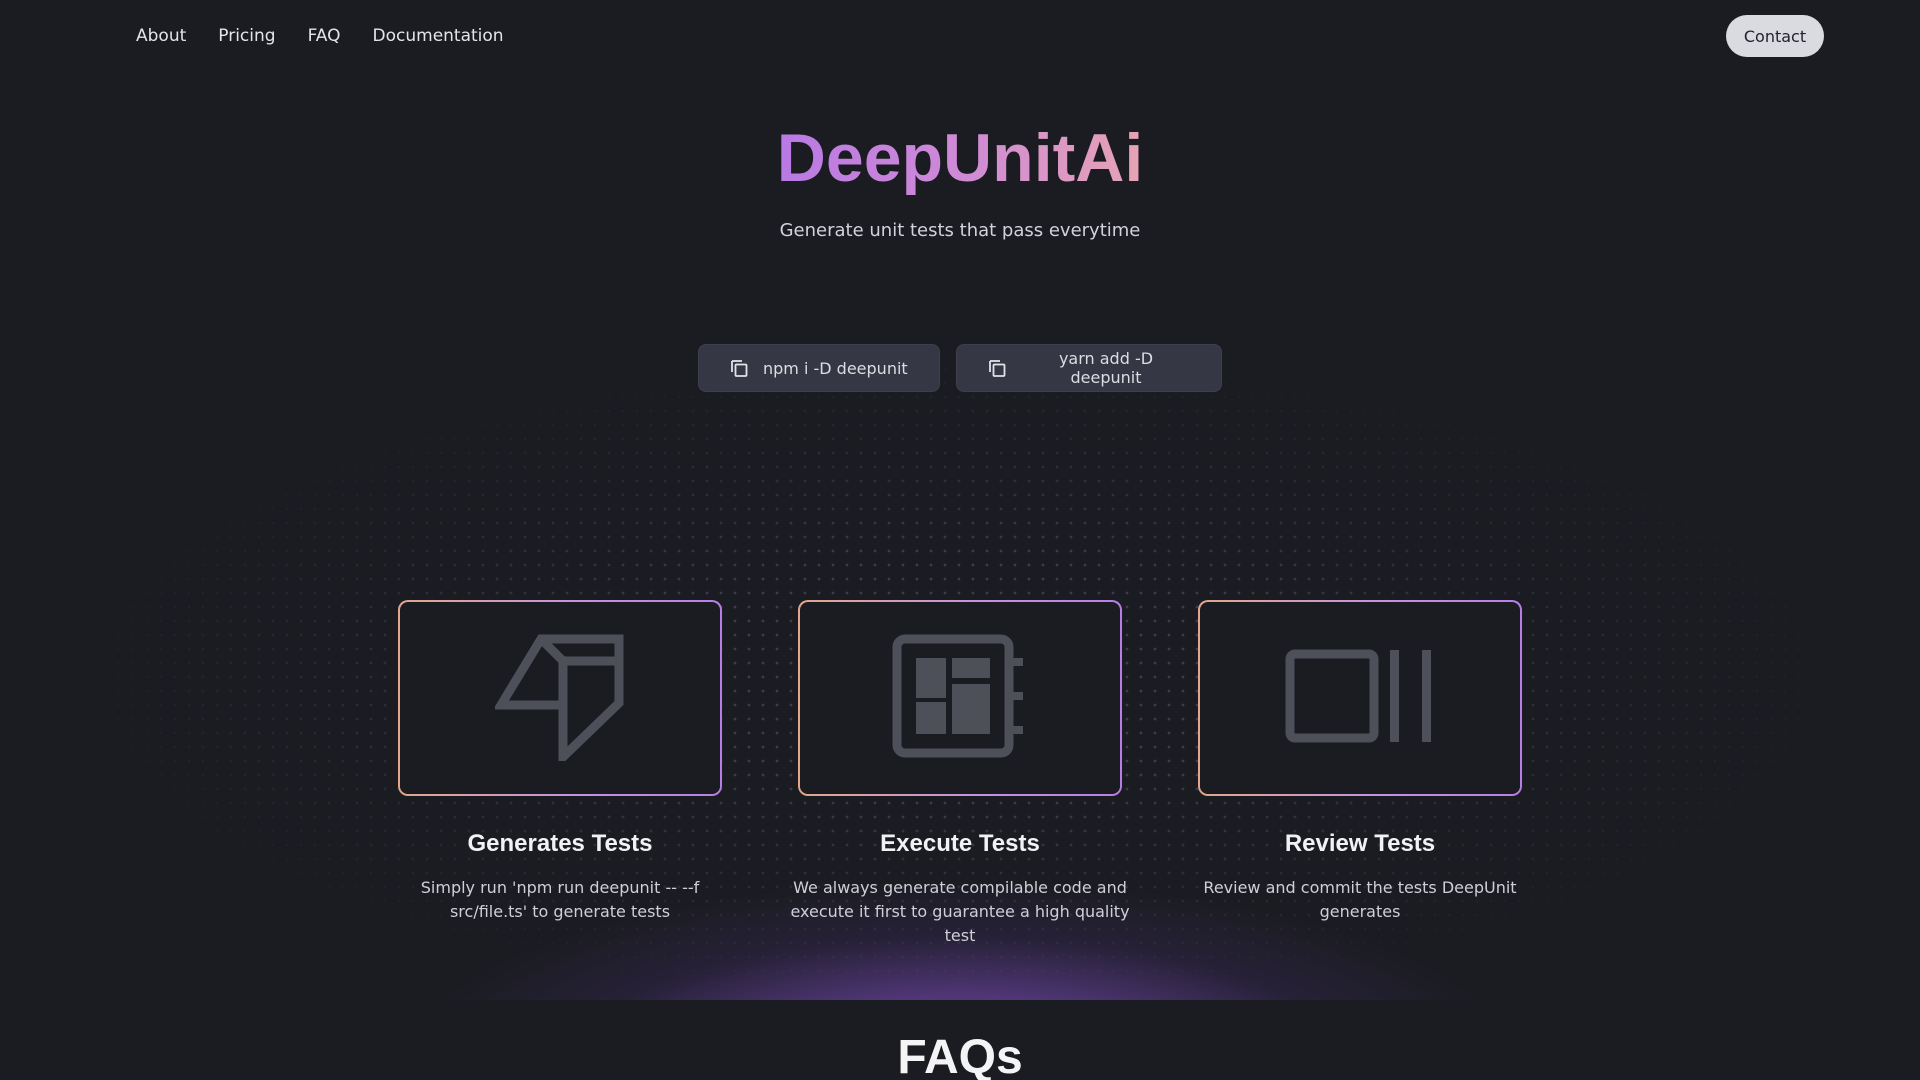  I want to click on top-nav: About Pricing FAQ Documentation, so click(320, 36).